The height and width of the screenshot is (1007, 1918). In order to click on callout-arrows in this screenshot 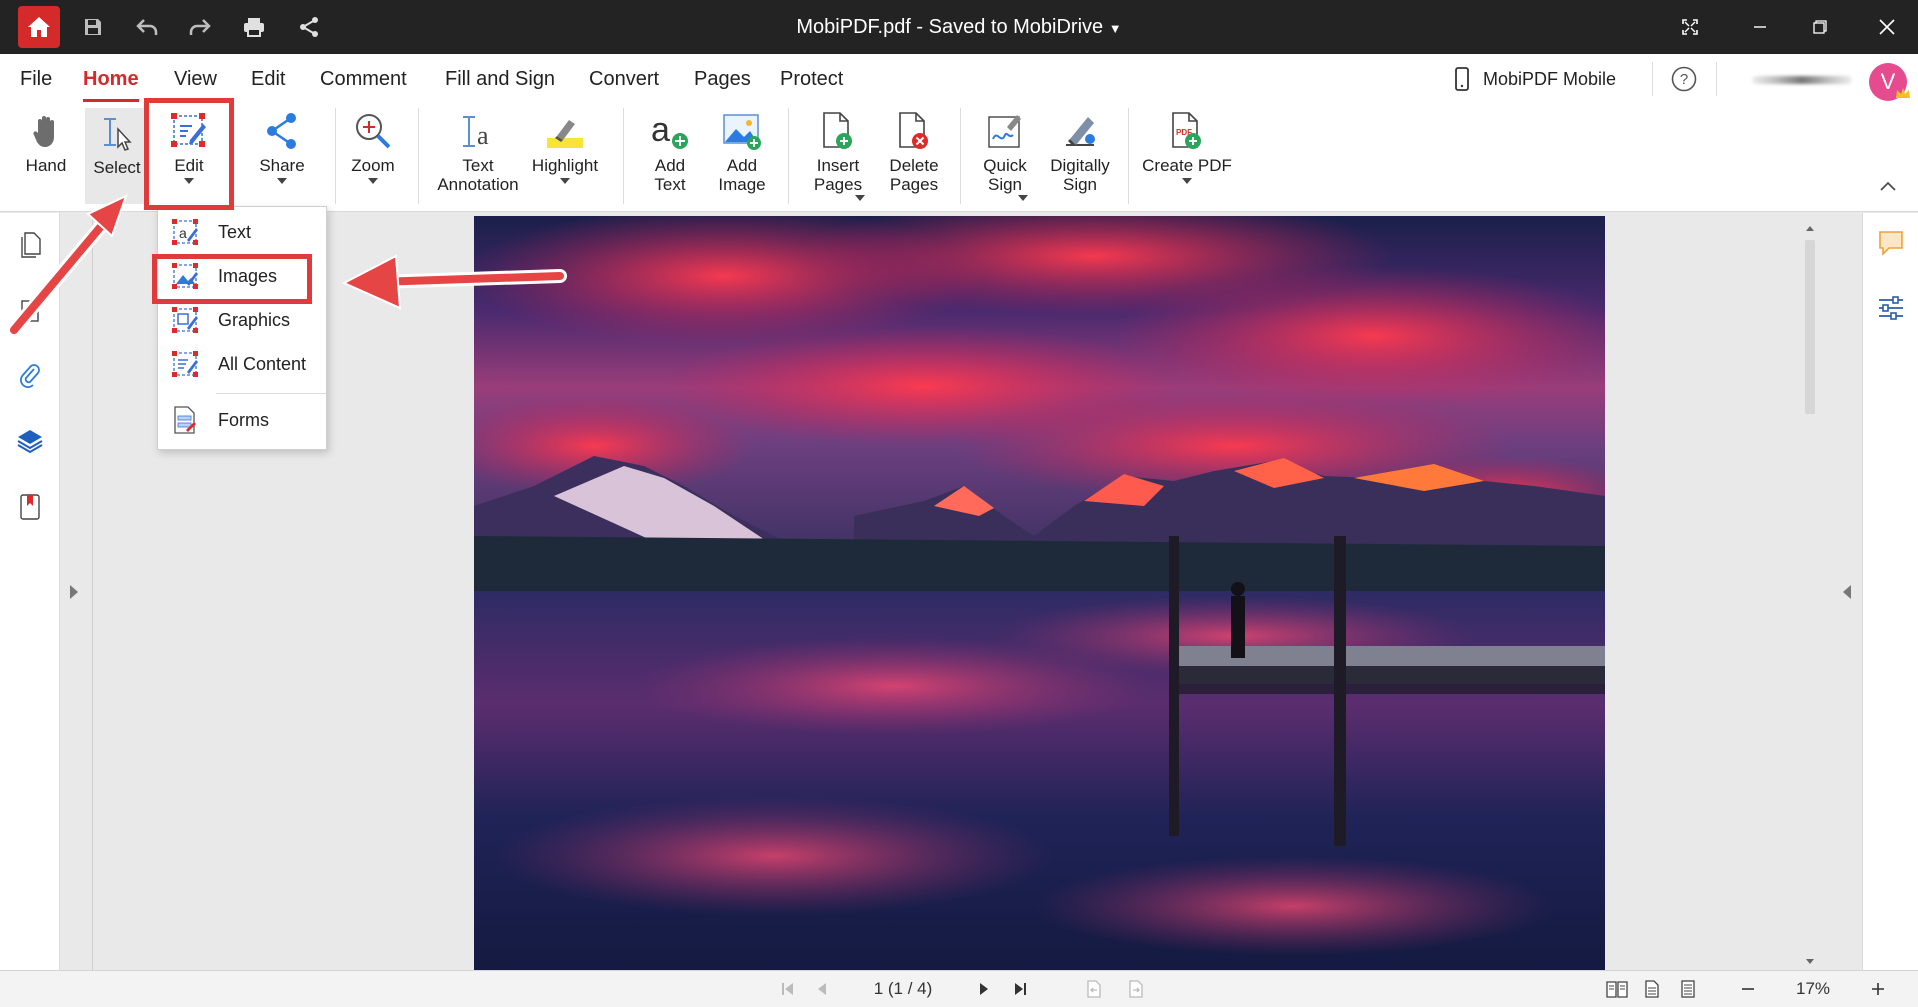, I will do `click(287, 265)`.